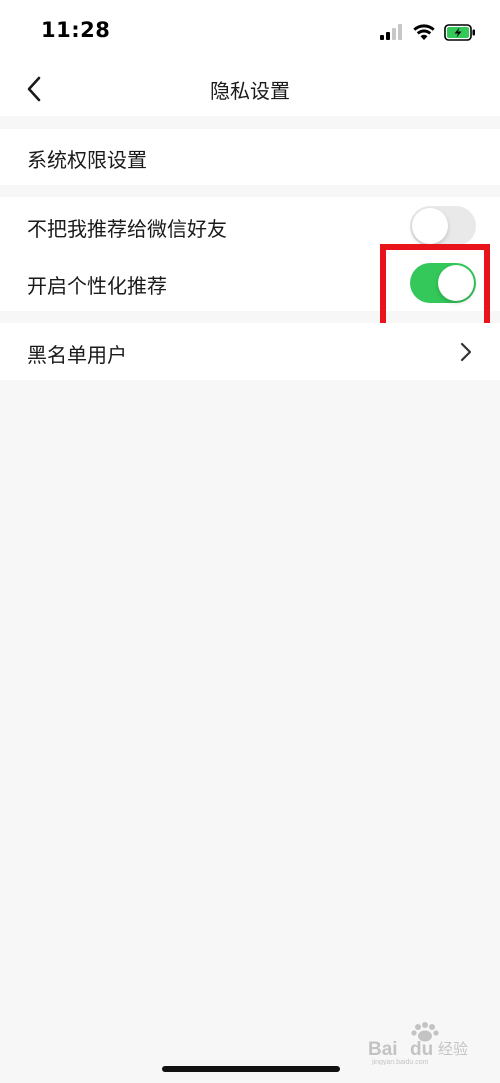  Describe the element at coordinates (383, 1049) in the screenshot. I see `svg-text: Bai` at that location.